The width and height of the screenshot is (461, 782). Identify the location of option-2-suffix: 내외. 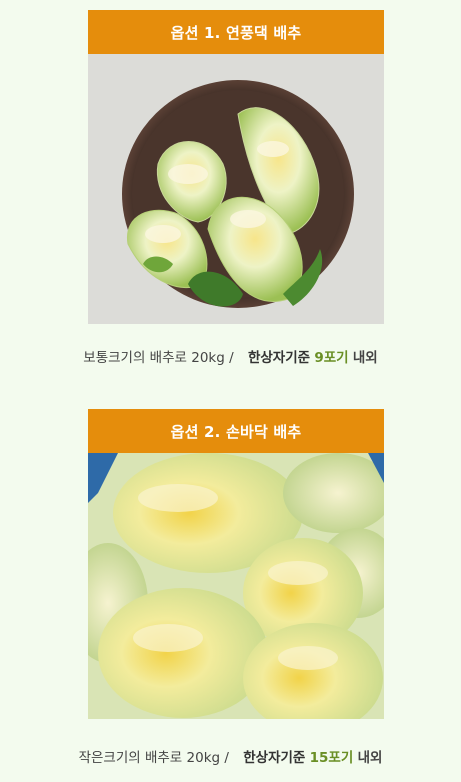
(370, 758).